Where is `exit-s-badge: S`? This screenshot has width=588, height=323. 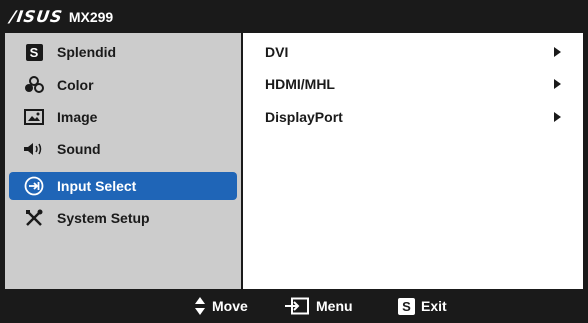
exit-s-badge: S is located at coordinates (406, 306).